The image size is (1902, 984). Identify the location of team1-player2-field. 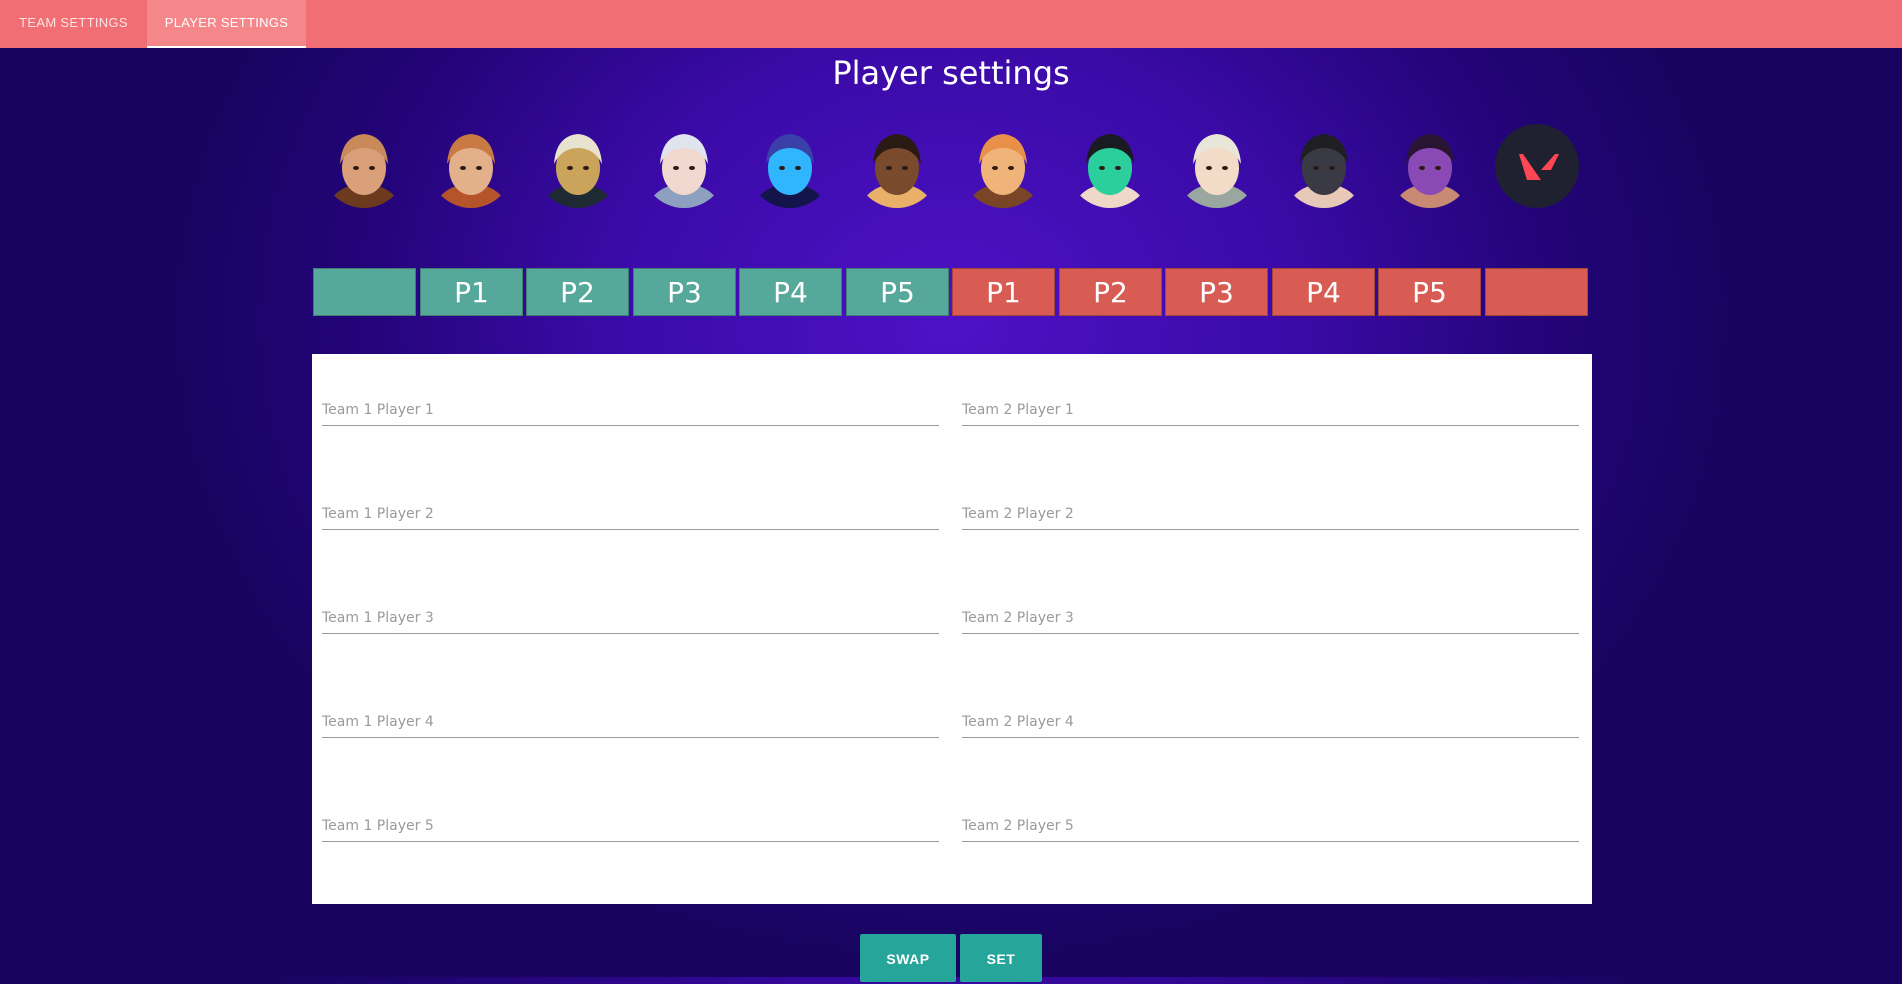
(630, 512).